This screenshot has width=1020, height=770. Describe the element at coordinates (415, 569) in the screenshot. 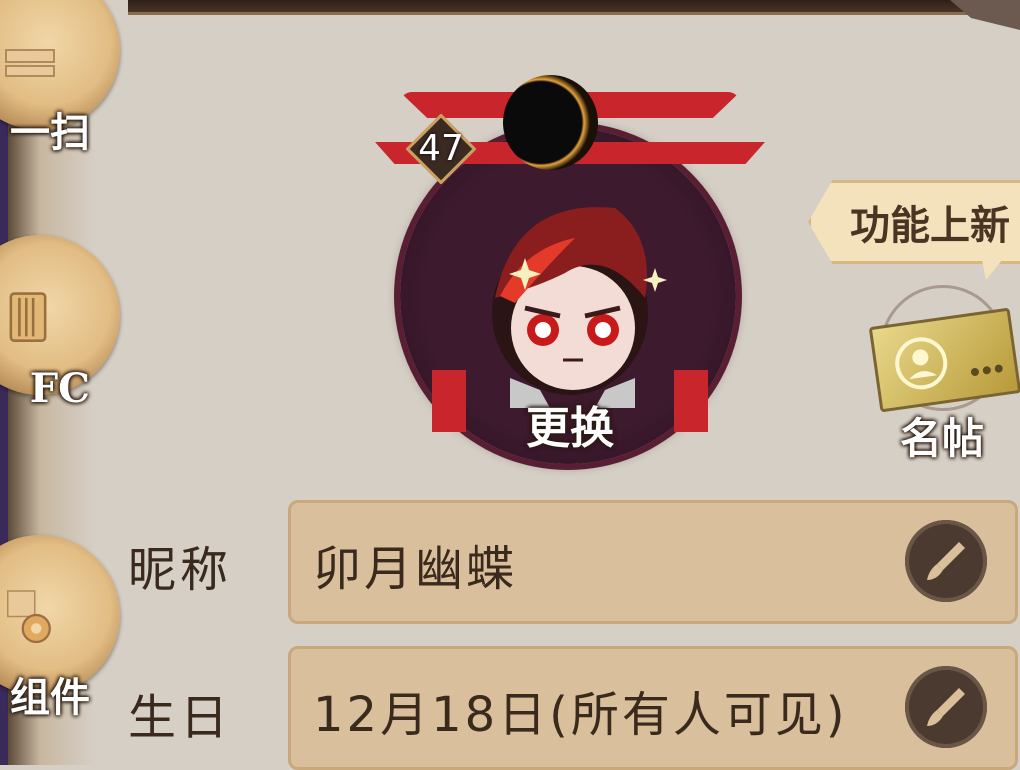

I see `nickname-value: 卯月幽蝶` at that location.